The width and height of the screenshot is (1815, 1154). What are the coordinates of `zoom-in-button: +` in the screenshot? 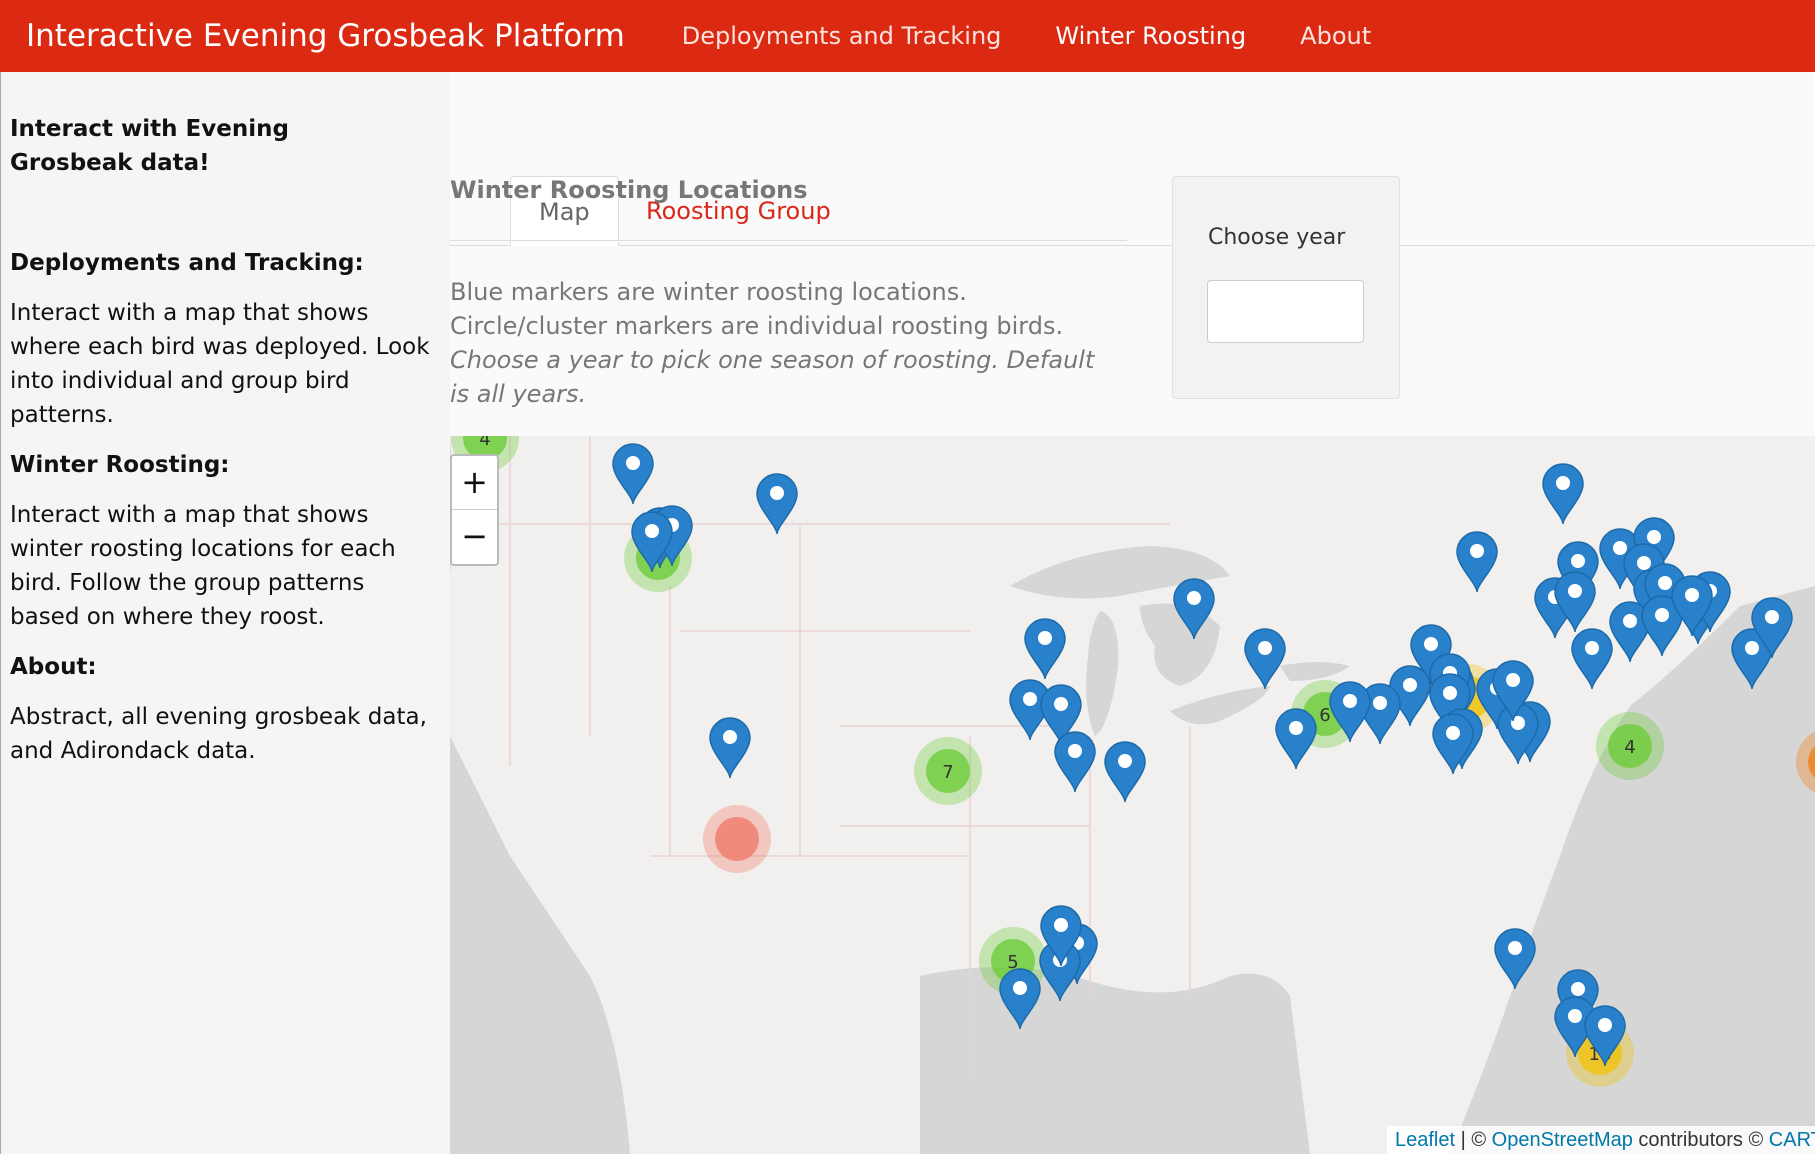 It's located at (474, 483).